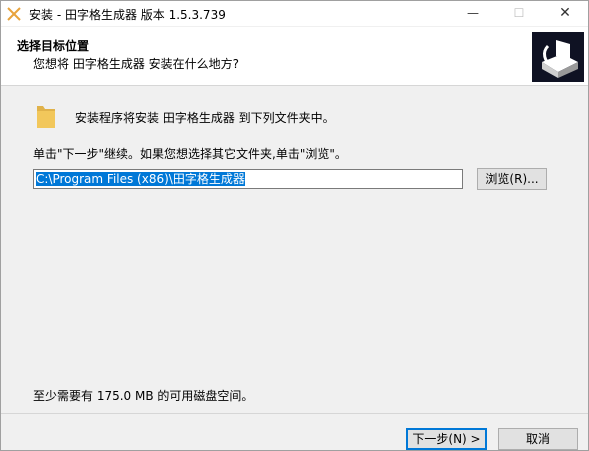 The width and height of the screenshot is (589, 451). I want to click on title-bar: 安装 - 田字格生成器 版本 1.5.3.739 — ☐ ✕, so click(294, 13).